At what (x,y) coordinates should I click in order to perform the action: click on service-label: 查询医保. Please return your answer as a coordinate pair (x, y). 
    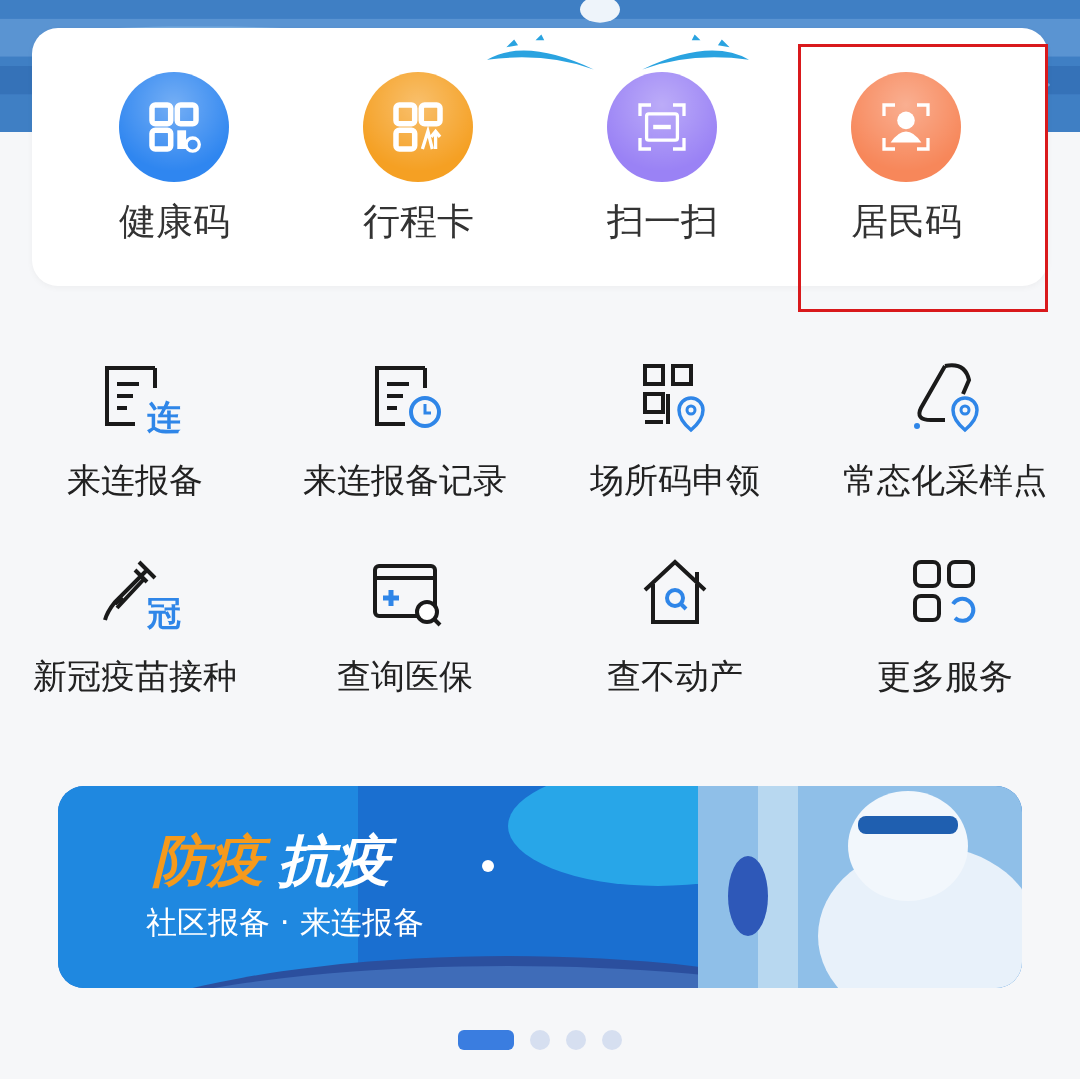
    Looking at the image, I should click on (405, 676).